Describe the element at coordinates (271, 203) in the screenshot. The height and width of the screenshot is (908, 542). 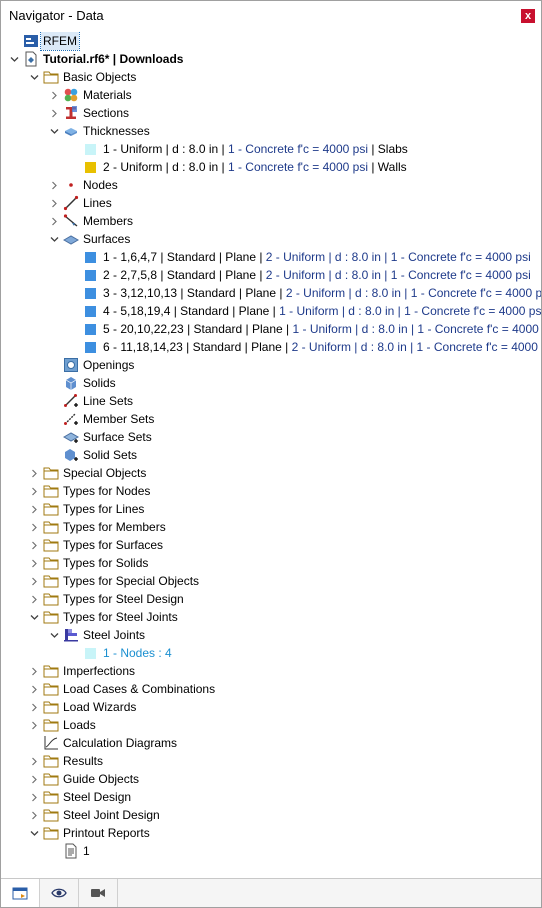
I see `tree-node: Lines` at that location.